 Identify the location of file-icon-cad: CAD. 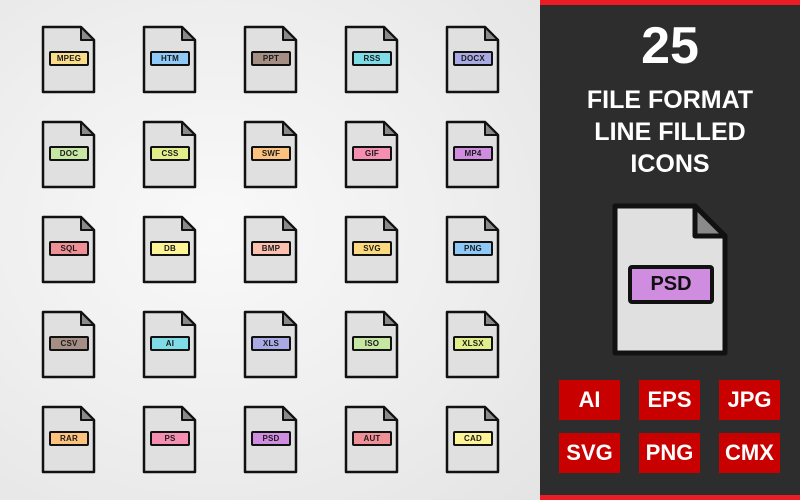
(472, 439).